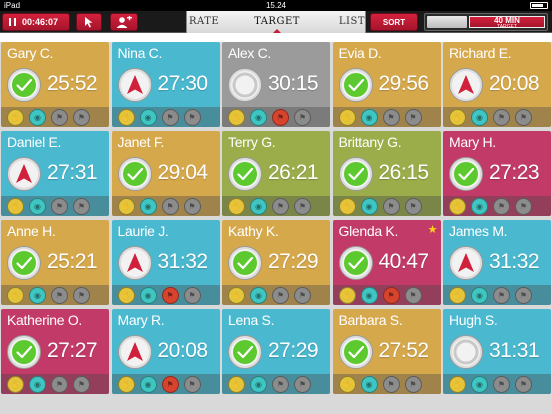 This screenshot has width=552, height=414. What do you see at coordinates (165, 262) in the screenshot?
I see `student-card: Laurie J. 31:32 ✋ ◉ ⚑ ⚑` at bounding box center [165, 262].